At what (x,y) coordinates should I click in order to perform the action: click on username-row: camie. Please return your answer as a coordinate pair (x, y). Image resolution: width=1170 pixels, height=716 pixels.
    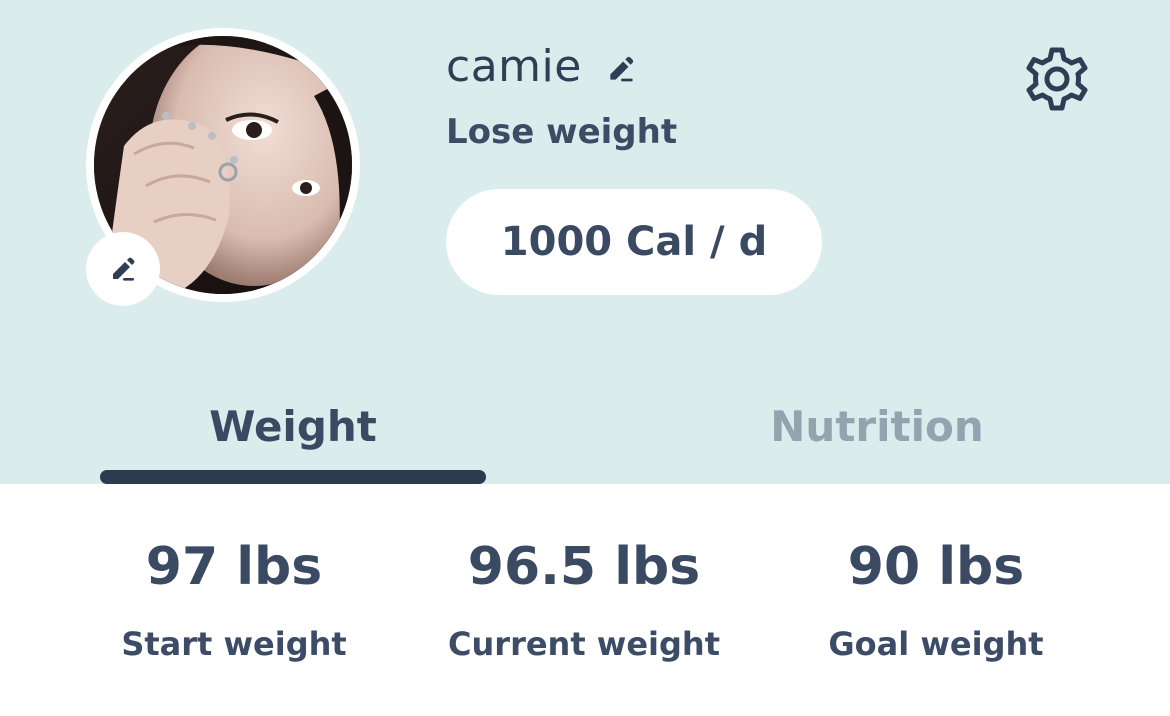
    Looking at the image, I should click on (542, 66).